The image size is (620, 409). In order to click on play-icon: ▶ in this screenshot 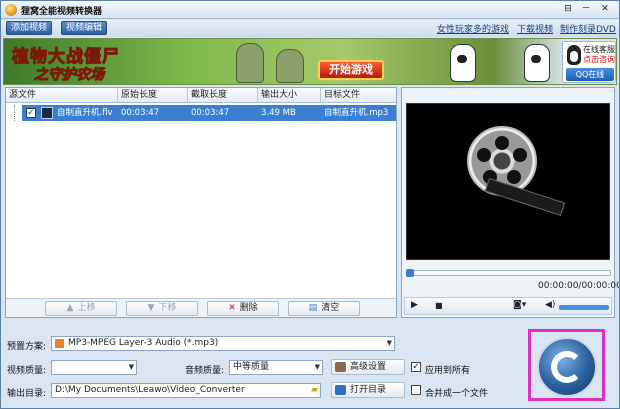, I will do `click(414, 305)`.